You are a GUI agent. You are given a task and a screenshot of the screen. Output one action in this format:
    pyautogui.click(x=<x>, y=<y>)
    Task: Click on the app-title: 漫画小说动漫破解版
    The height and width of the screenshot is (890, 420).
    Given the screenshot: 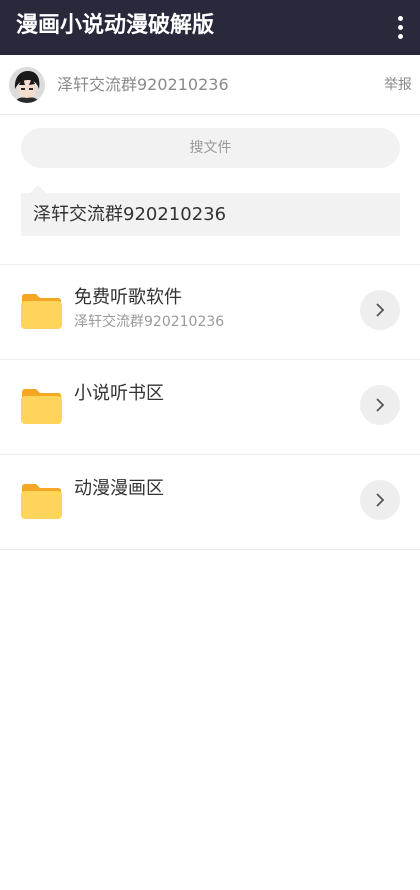 What is the action you would take?
    pyautogui.click(x=115, y=25)
    